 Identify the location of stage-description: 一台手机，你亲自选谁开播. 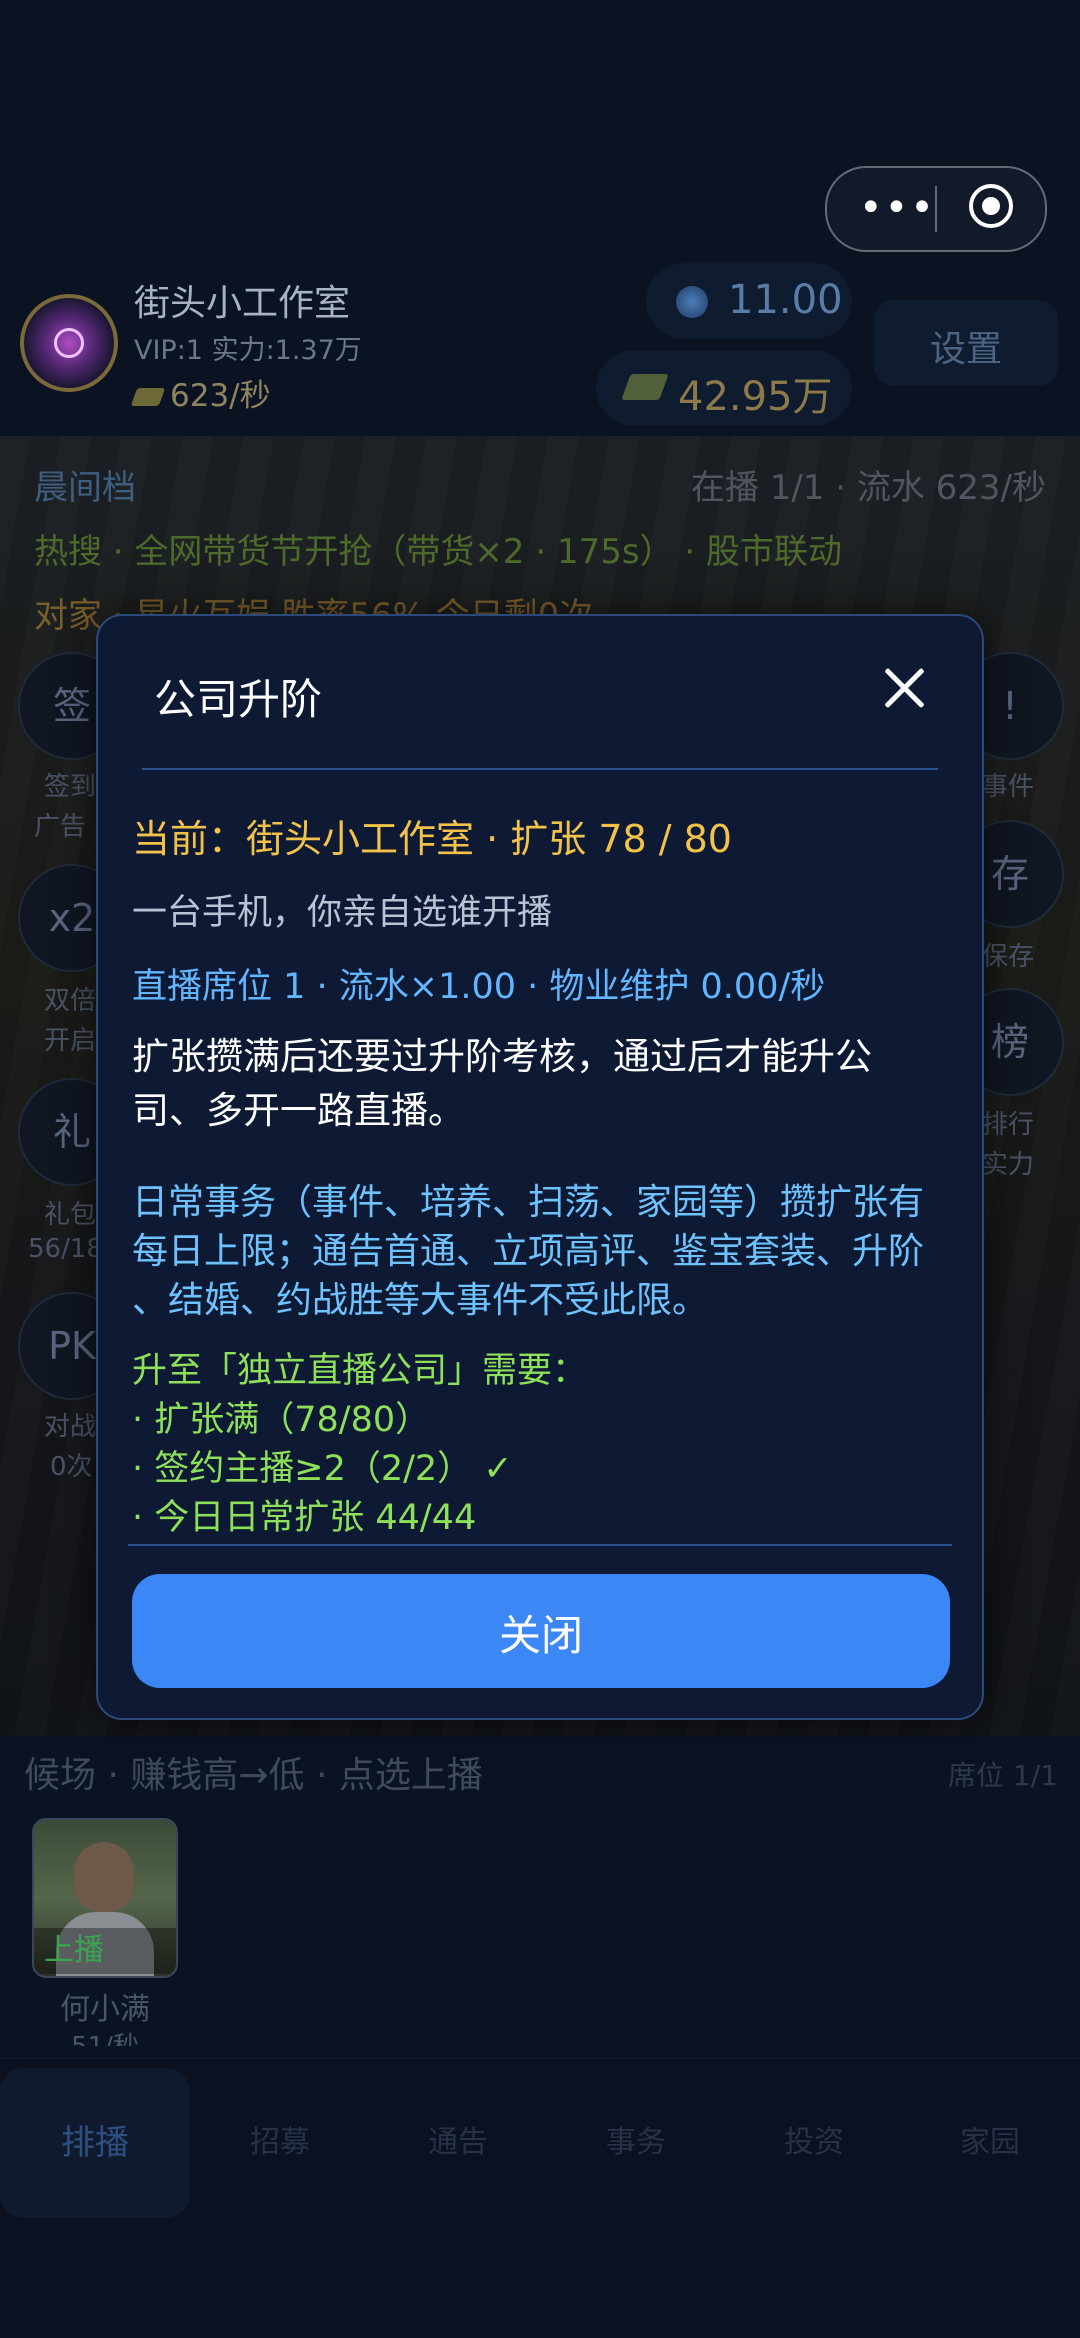
(342, 913).